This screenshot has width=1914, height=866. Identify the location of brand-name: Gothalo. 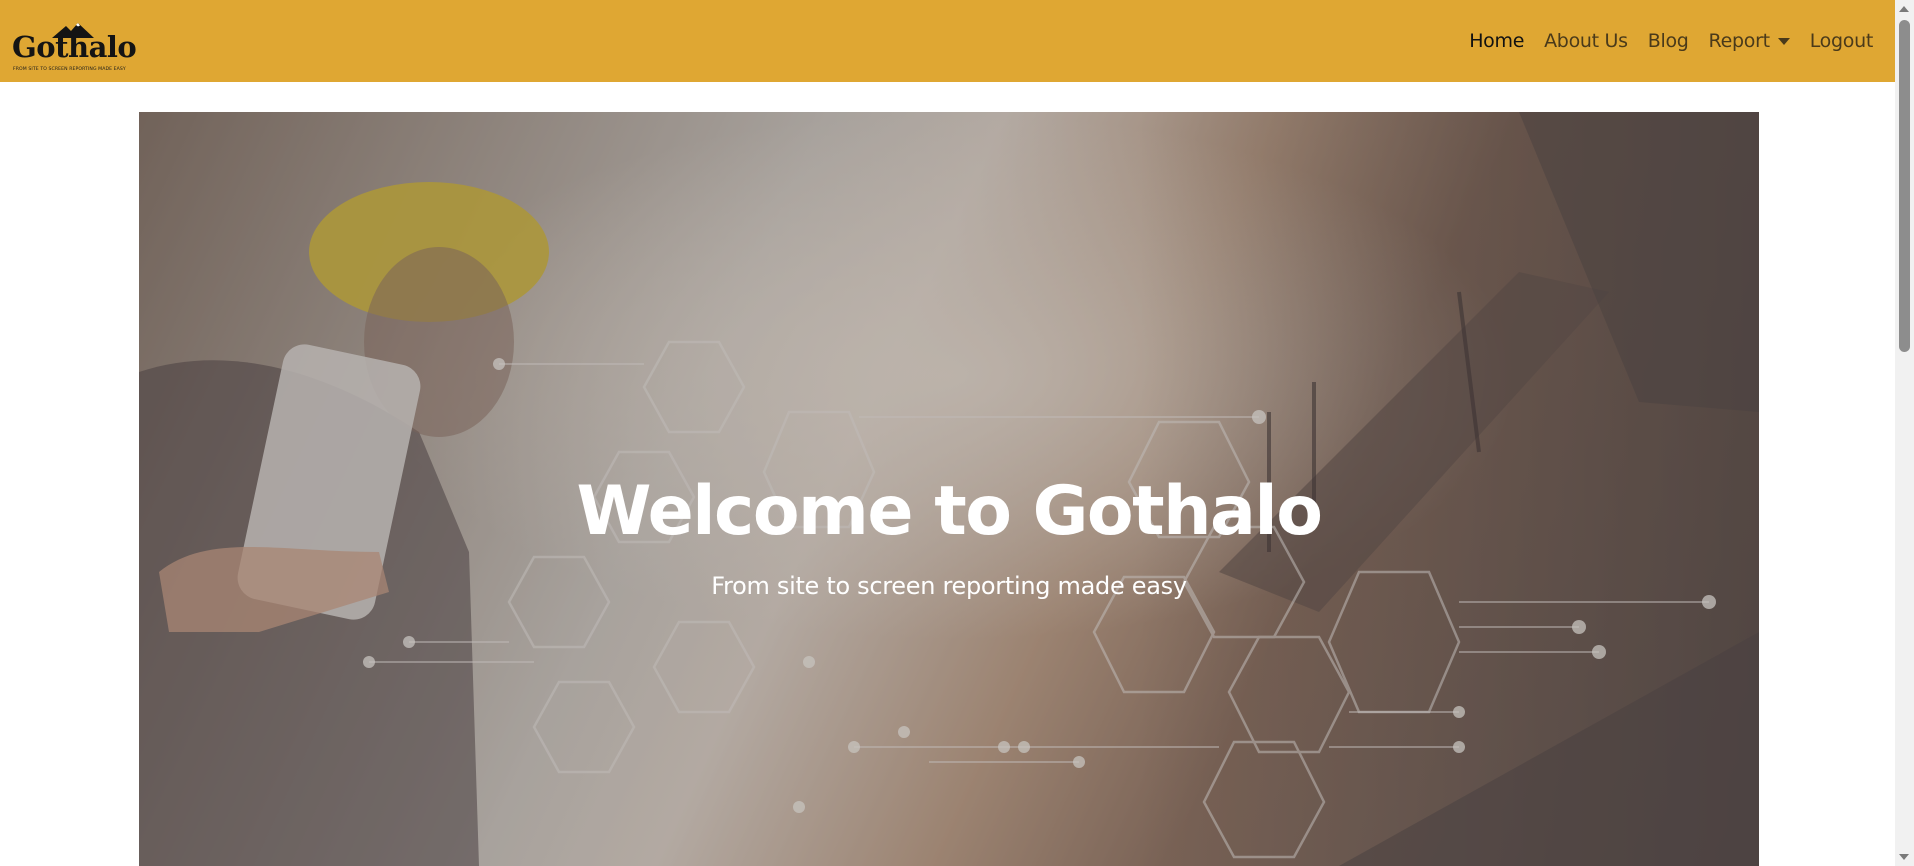
(74, 47).